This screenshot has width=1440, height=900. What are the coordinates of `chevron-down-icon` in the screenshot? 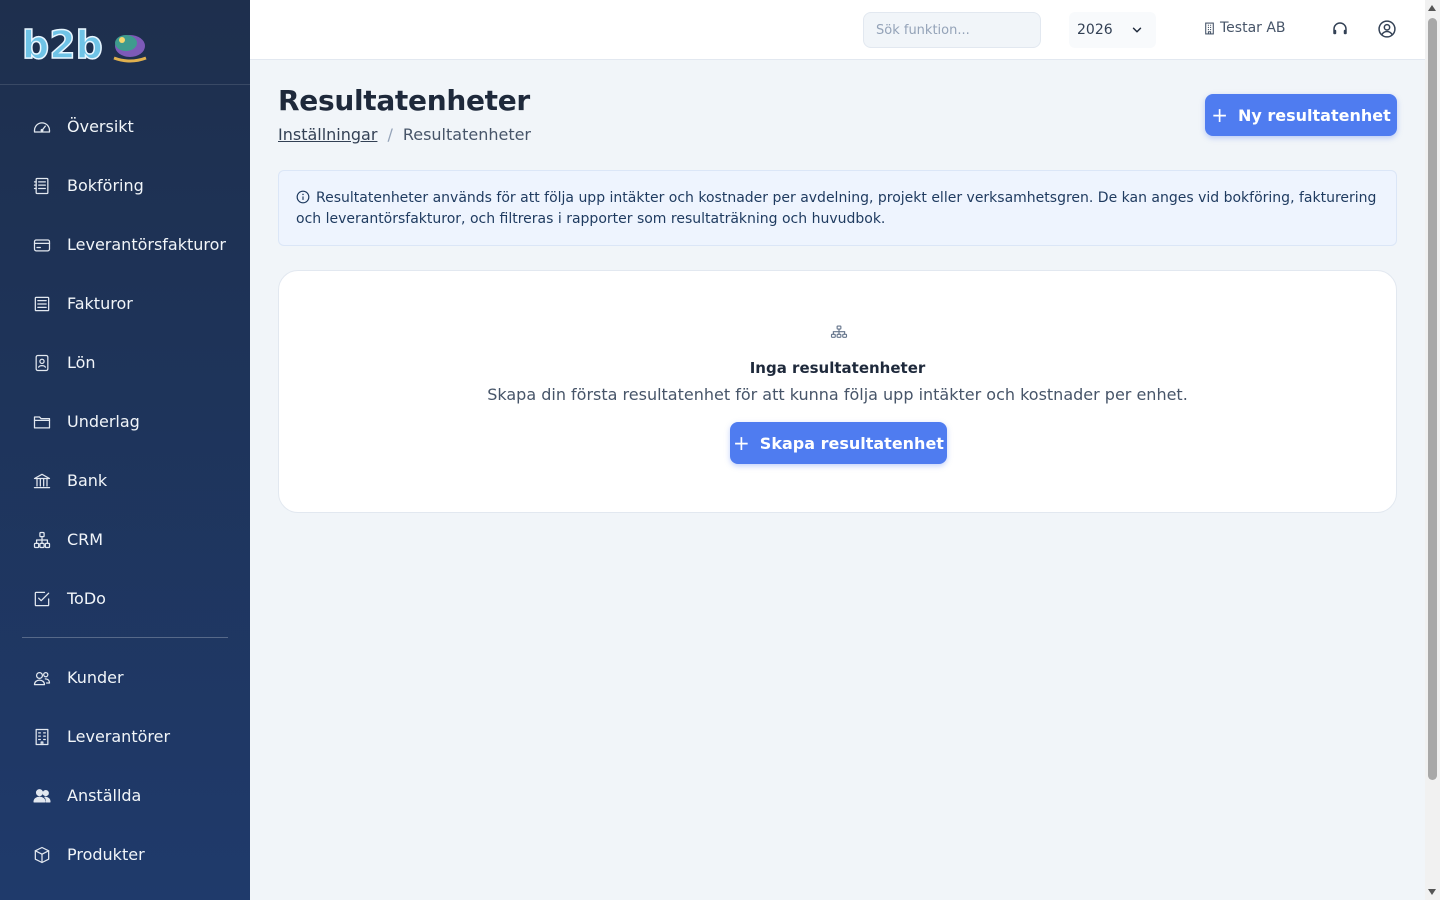 It's located at (1137, 30).